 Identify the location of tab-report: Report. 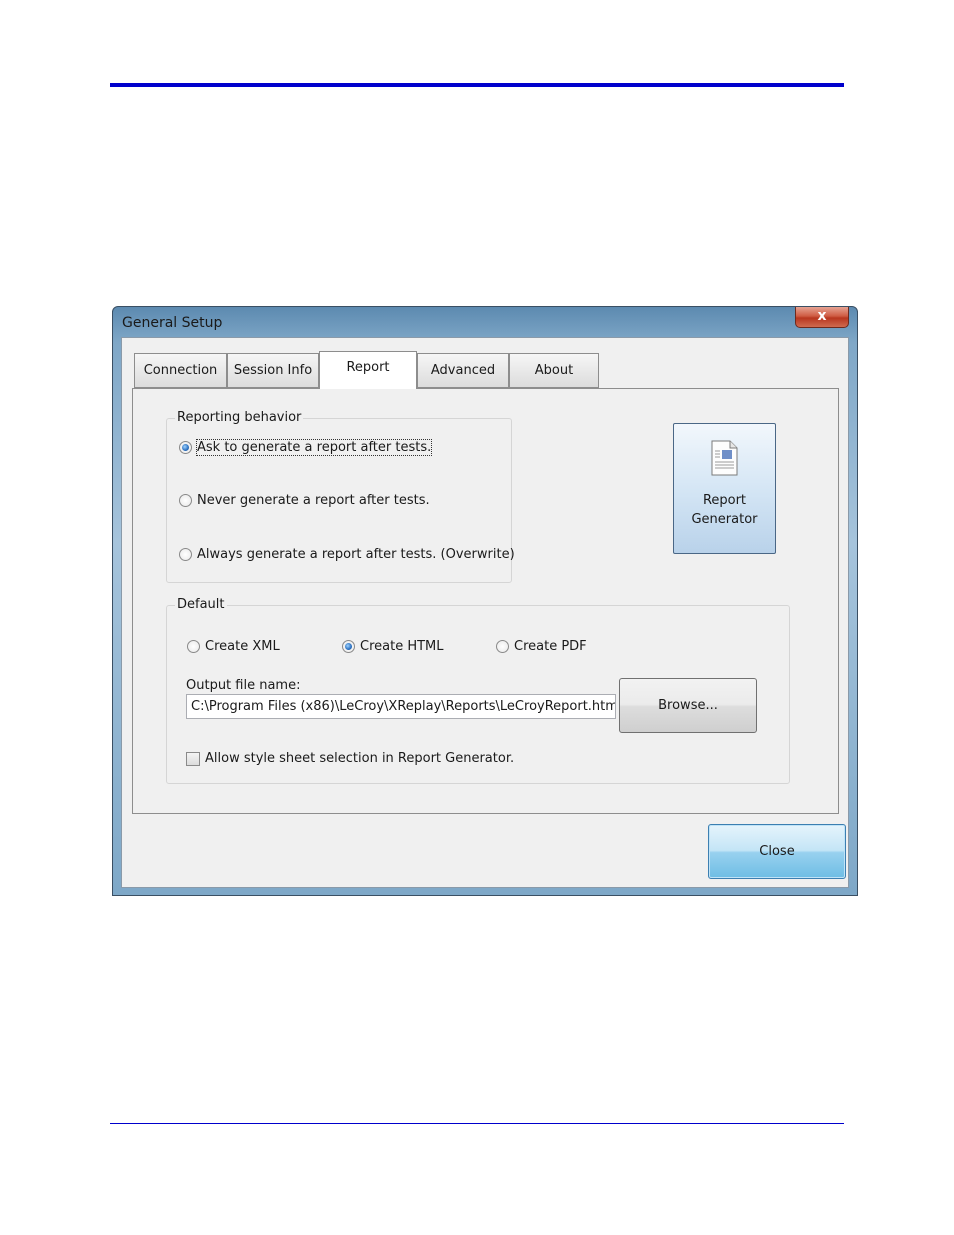
(368, 370).